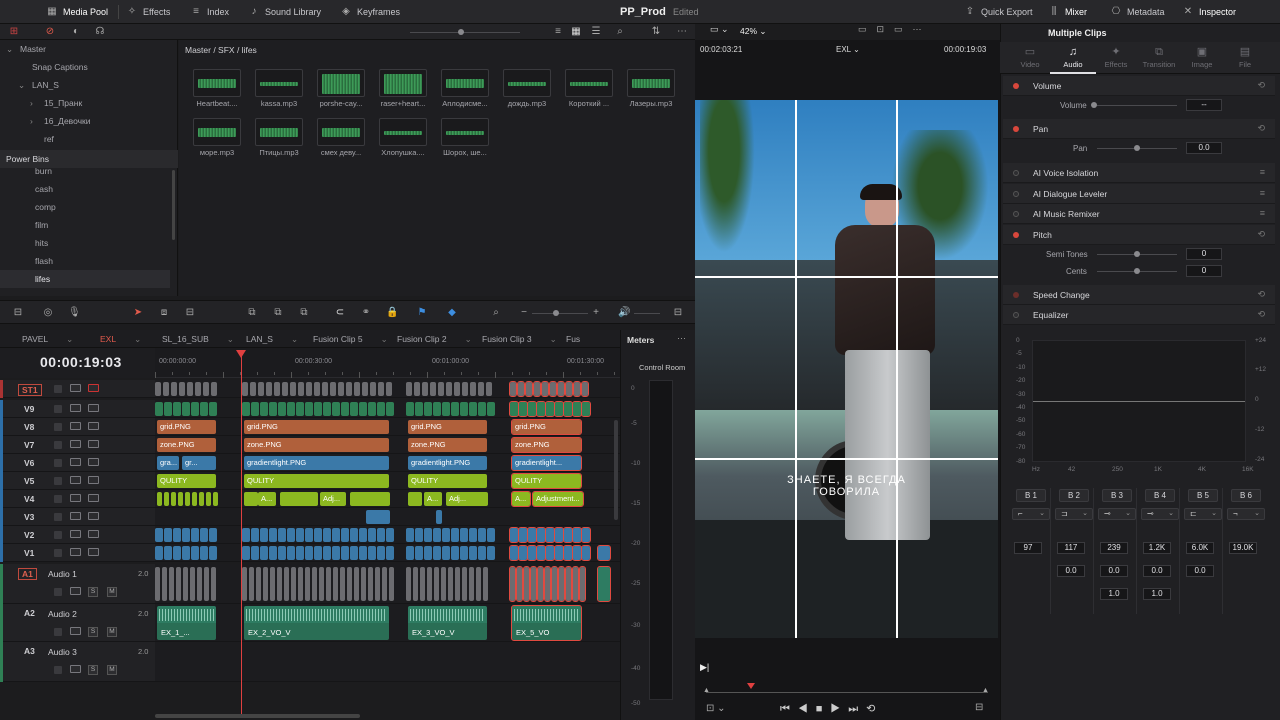 The height and width of the screenshot is (720, 1280). Describe the element at coordinates (647, 313) in the screenshot. I see `volume-slider` at that location.